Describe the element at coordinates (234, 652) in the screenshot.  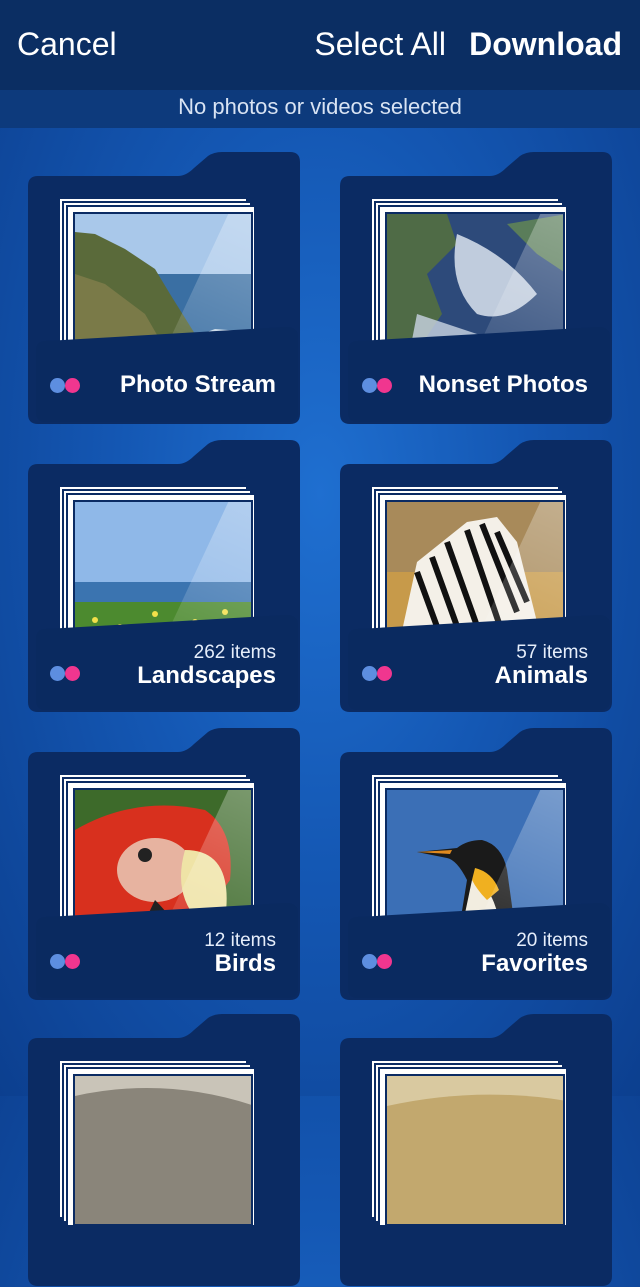
I see `item-count: 262 items` at that location.